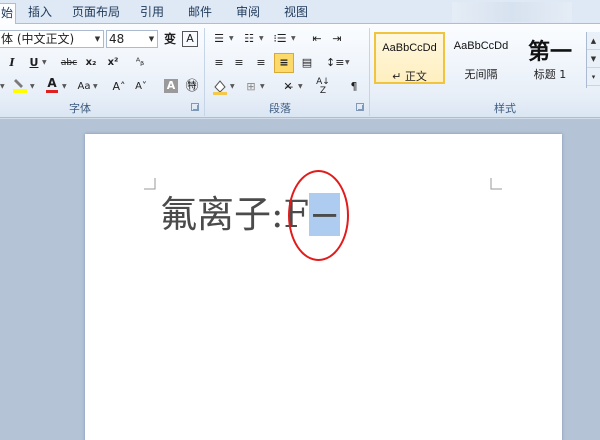  Describe the element at coordinates (251, 87) in the screenshot. I see `borders-icon: ⊞` at that location.